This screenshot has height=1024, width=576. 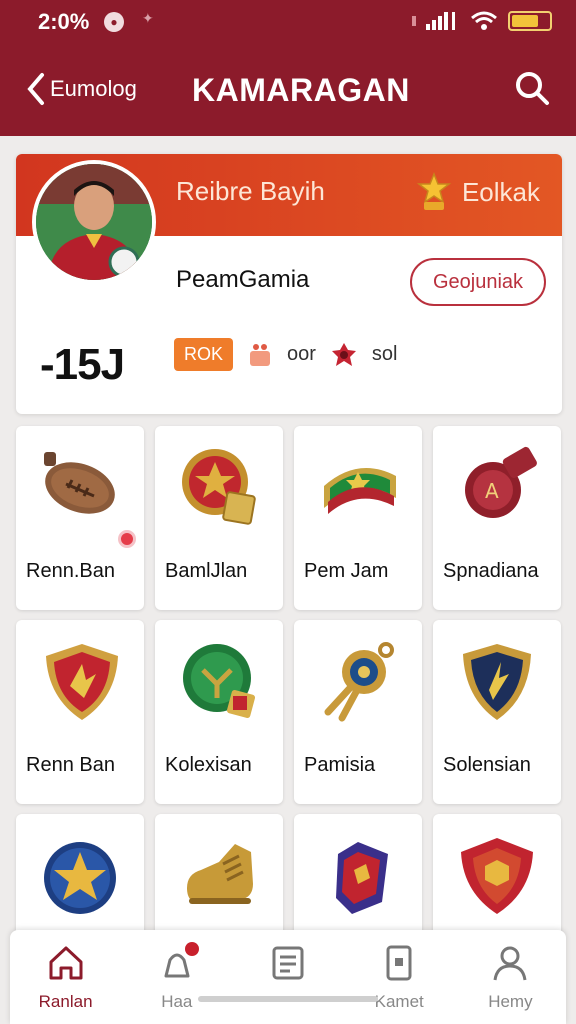 I want to click on page-title: KAMARAGAN, so click(x=301, y=90).